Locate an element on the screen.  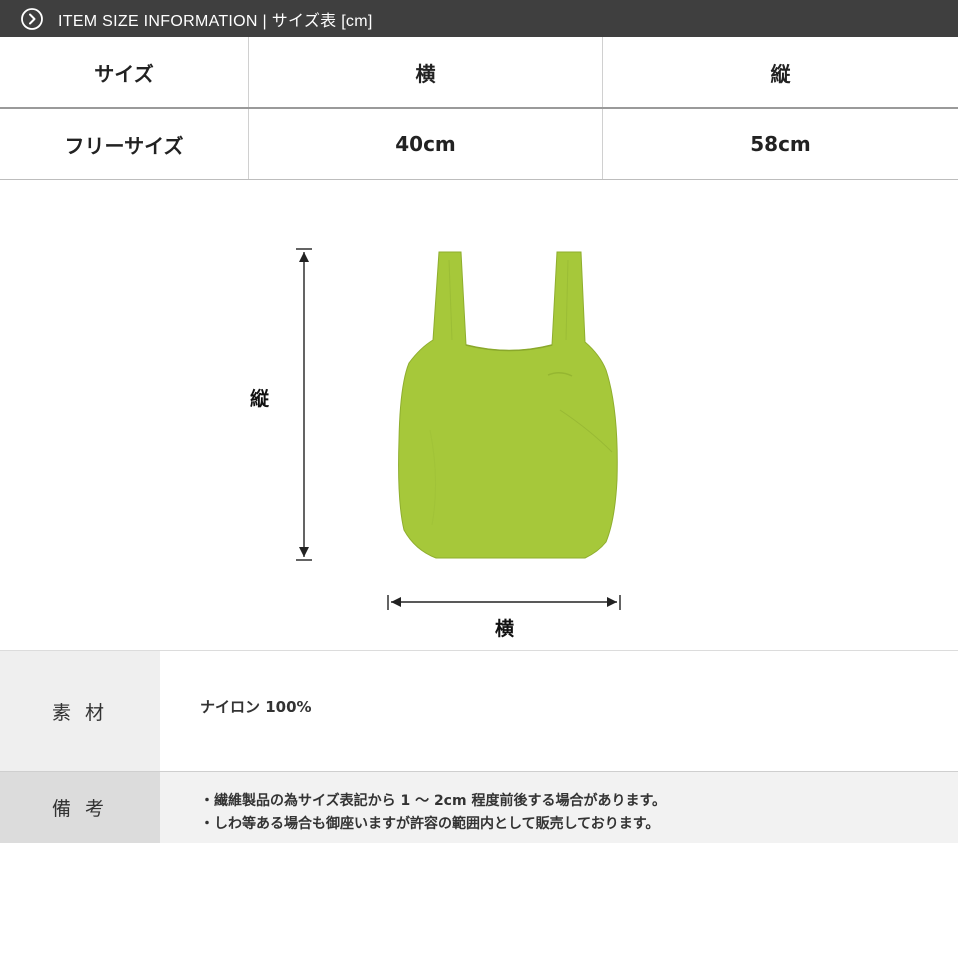
material-value: ナイロン 100% is located at coordinates (559, 711).